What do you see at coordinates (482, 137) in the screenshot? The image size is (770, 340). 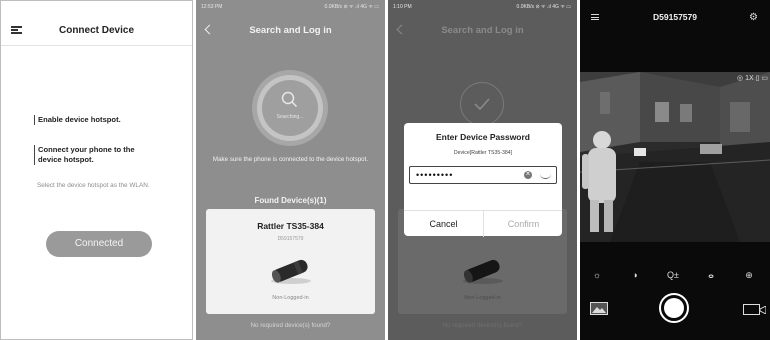 I see `dialog-title: Enter Device Password` at bounding box center [482, 137].